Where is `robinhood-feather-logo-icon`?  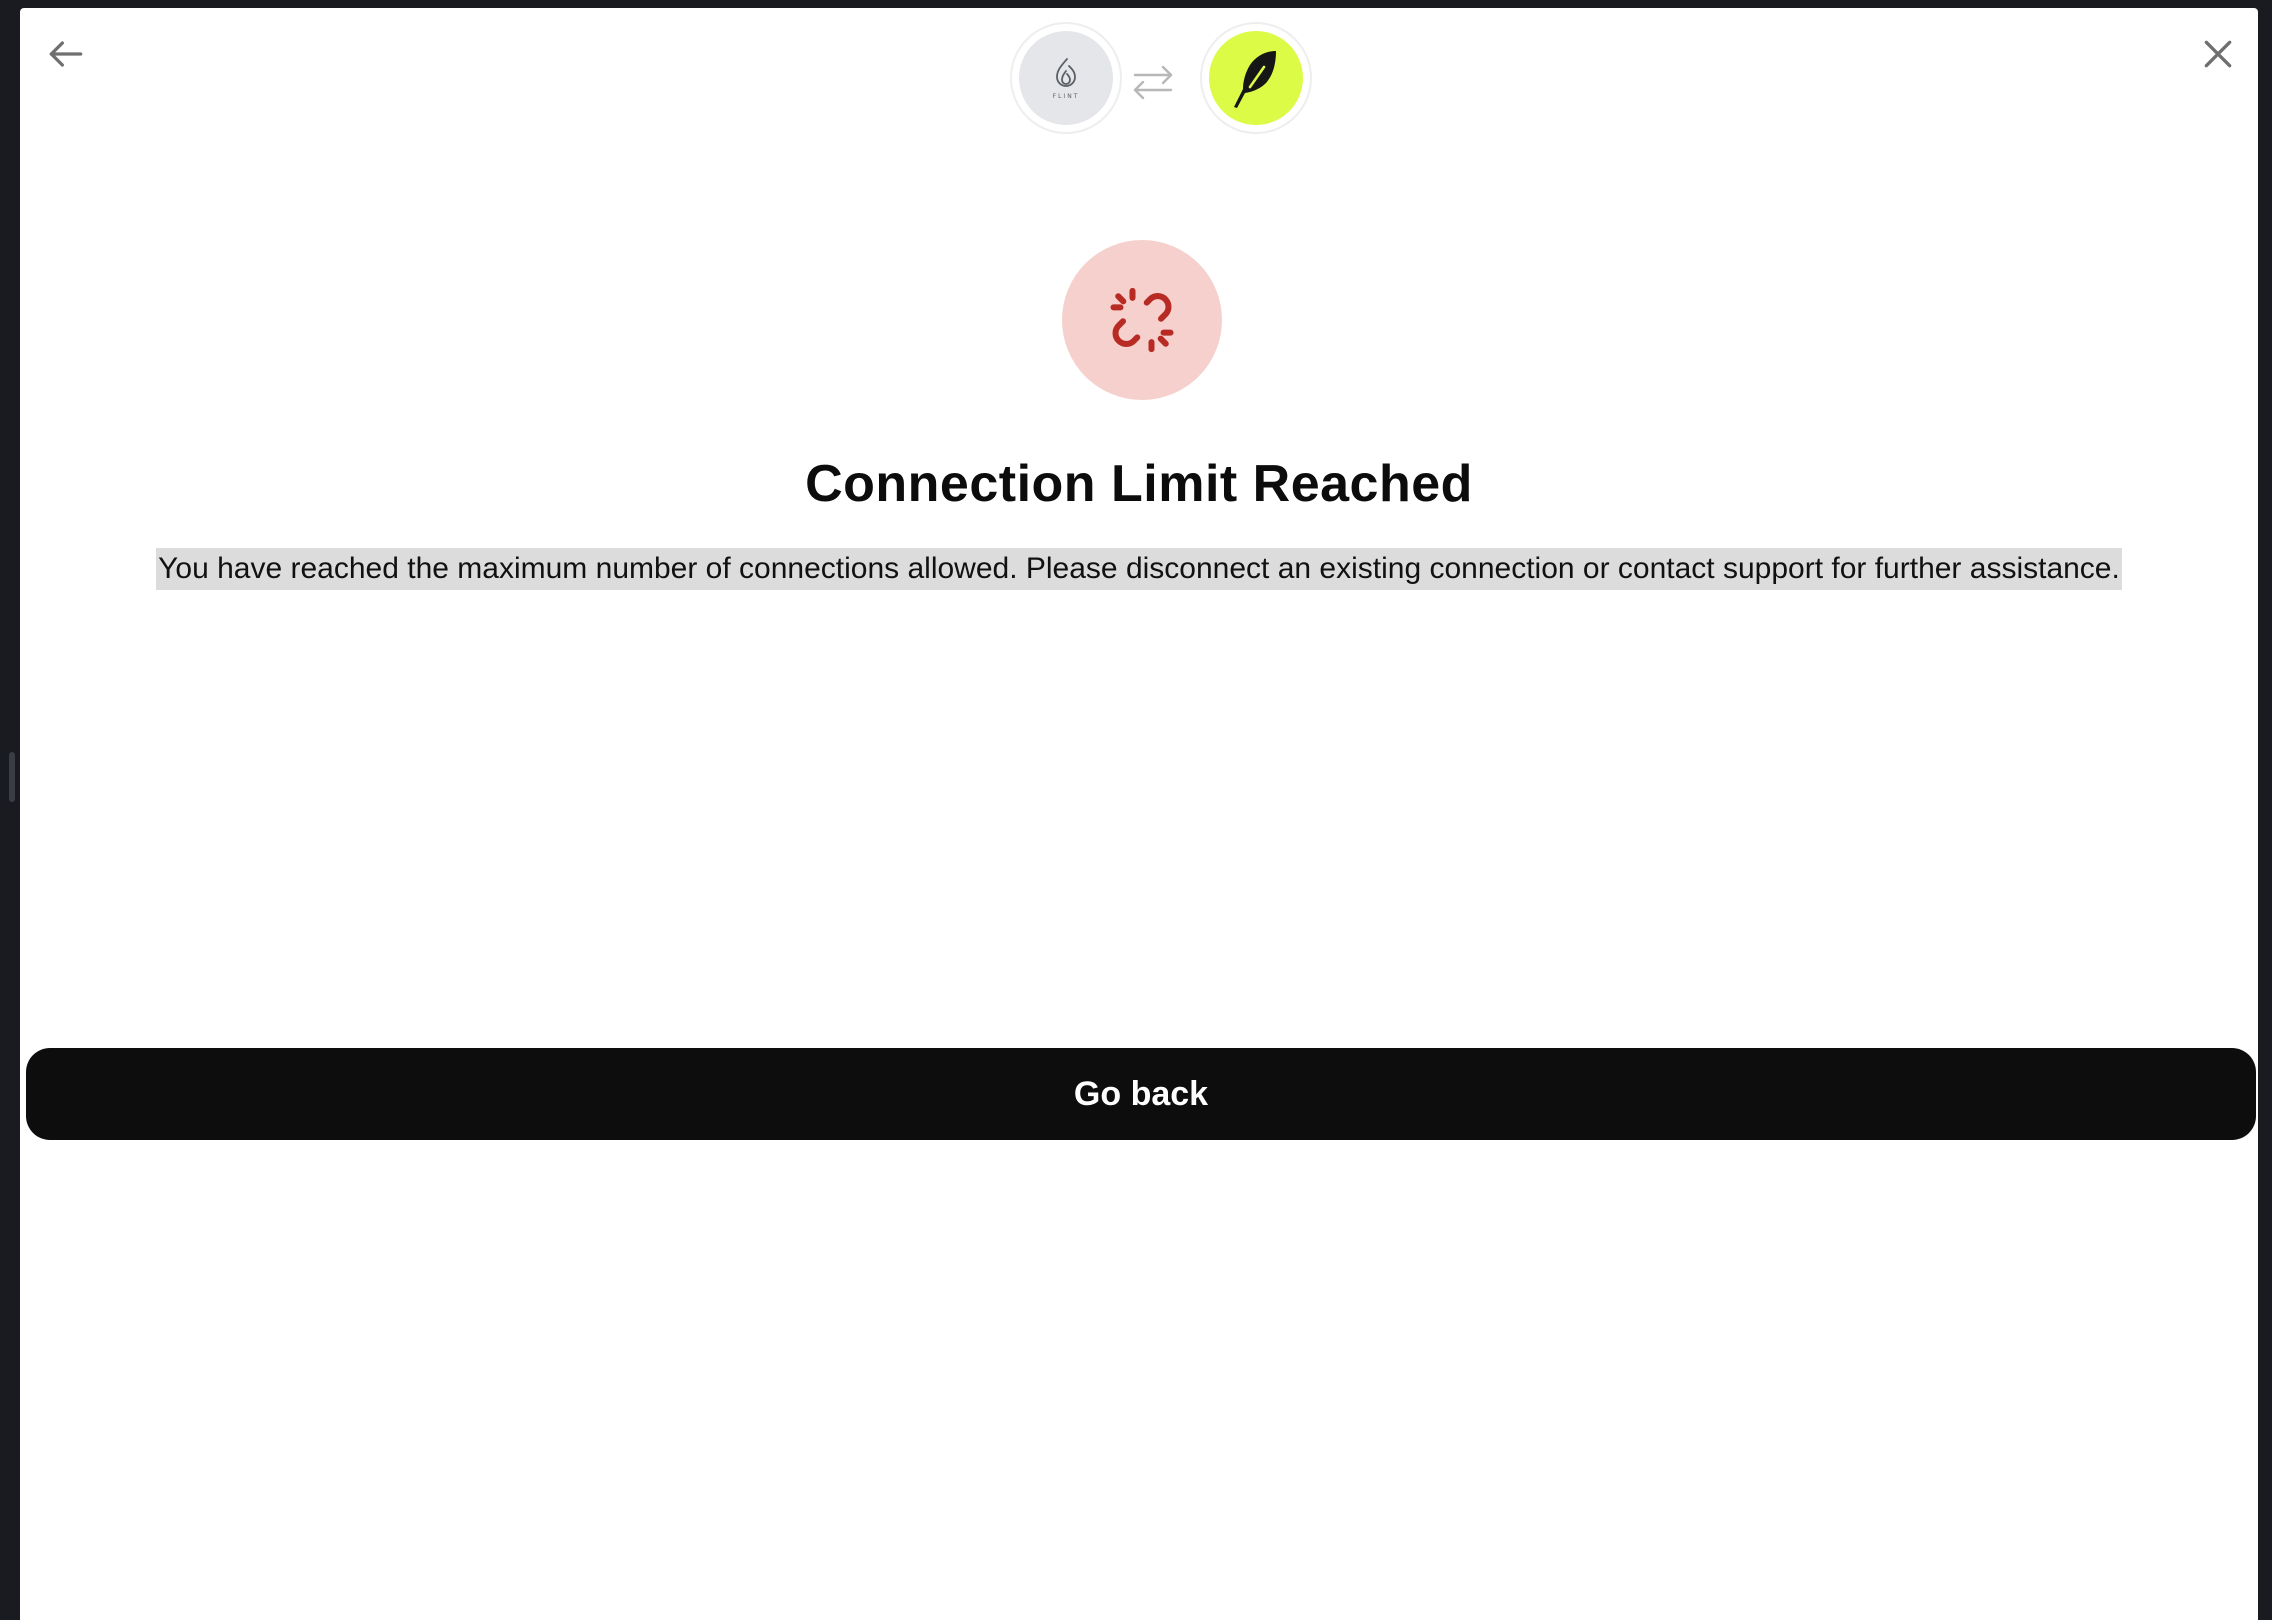 robinhood-feather-logo-icon is located at coordinates (1255, 79).